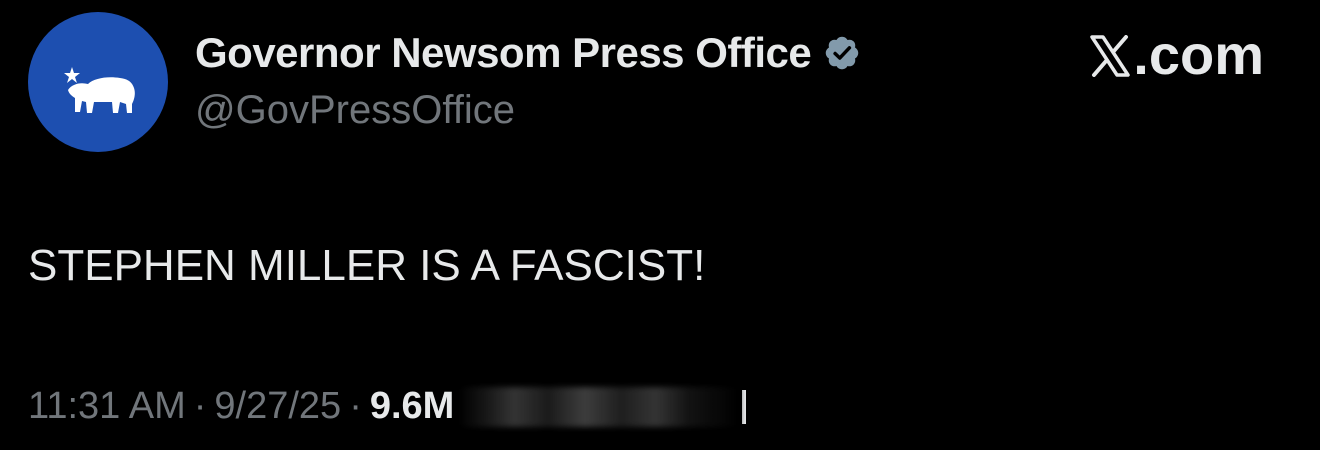  What do you see at coordinates (842, 53) in the screenshot?
I see `verified-badge-icon` at bounding box center [842, 53].